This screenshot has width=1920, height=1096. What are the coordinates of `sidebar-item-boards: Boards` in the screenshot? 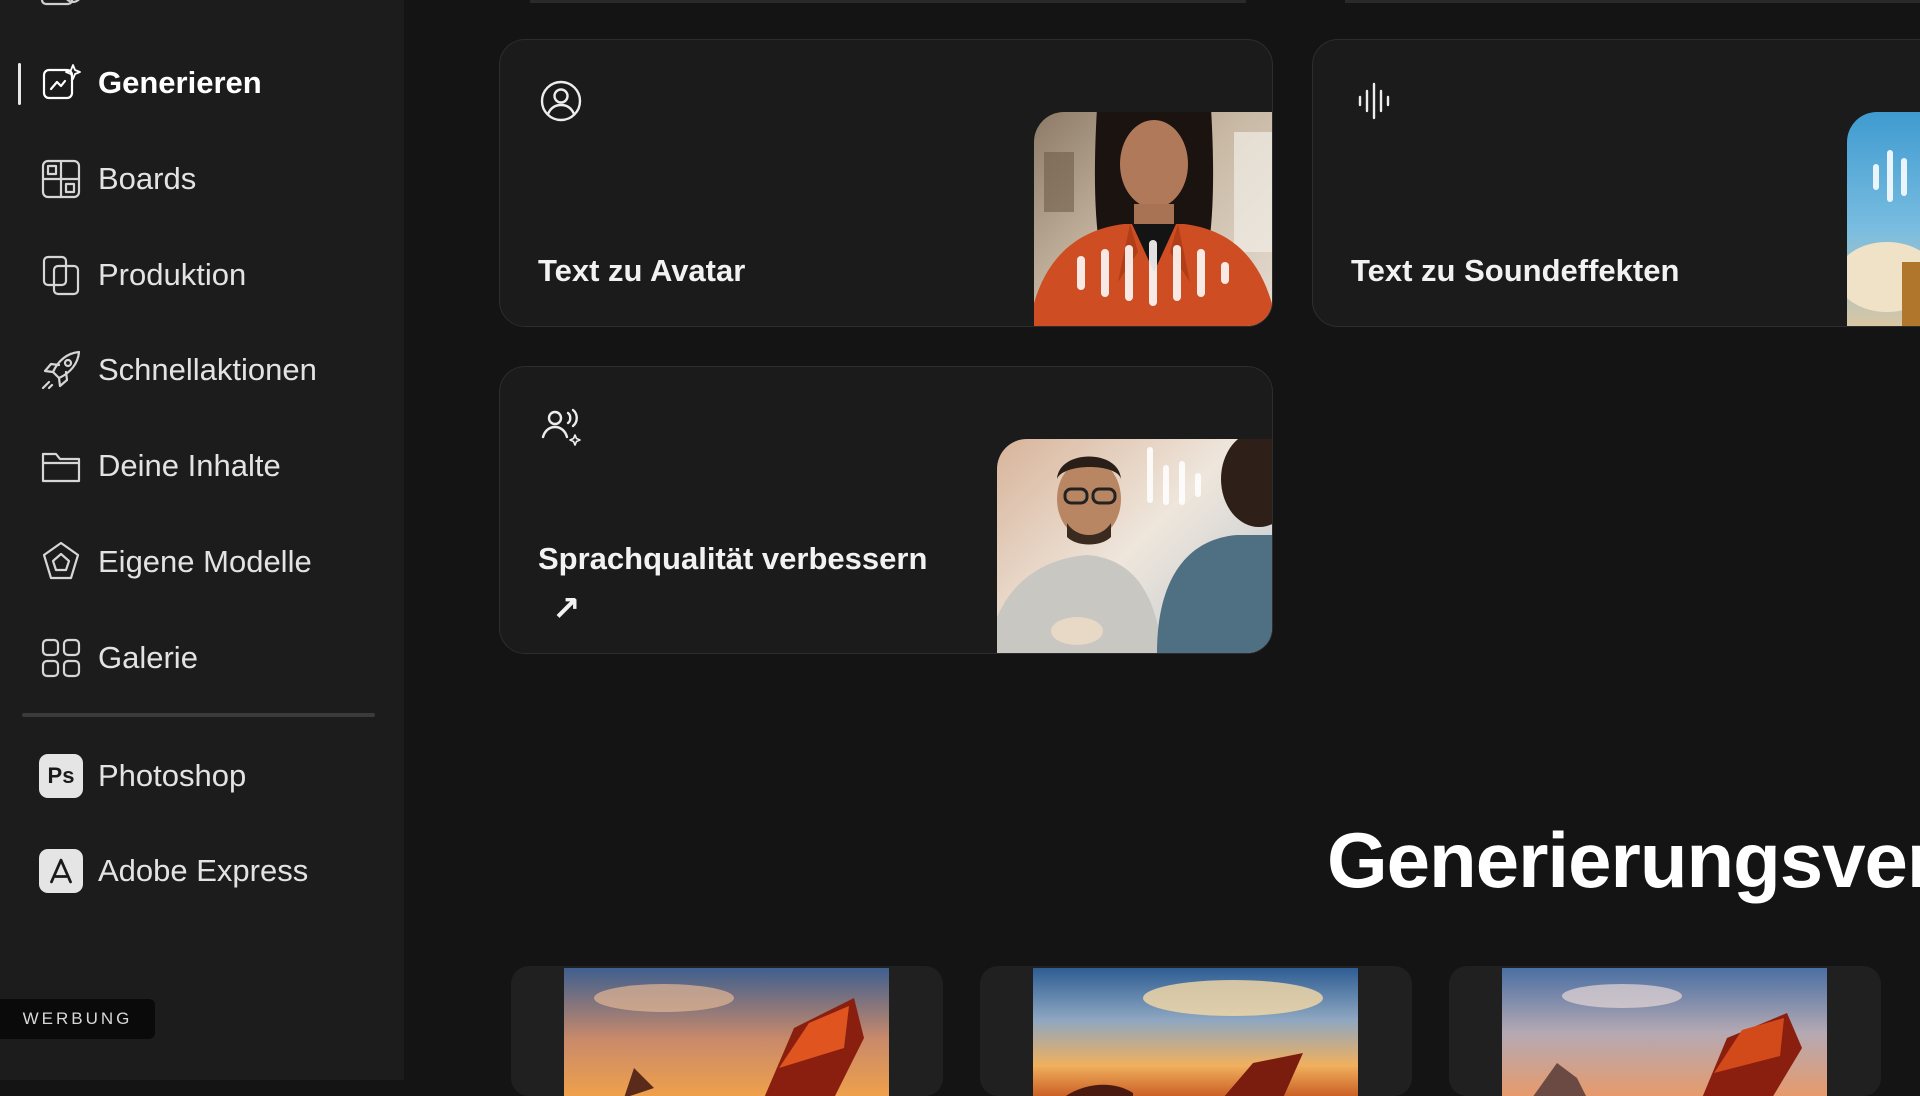 It's located at (208, 179).